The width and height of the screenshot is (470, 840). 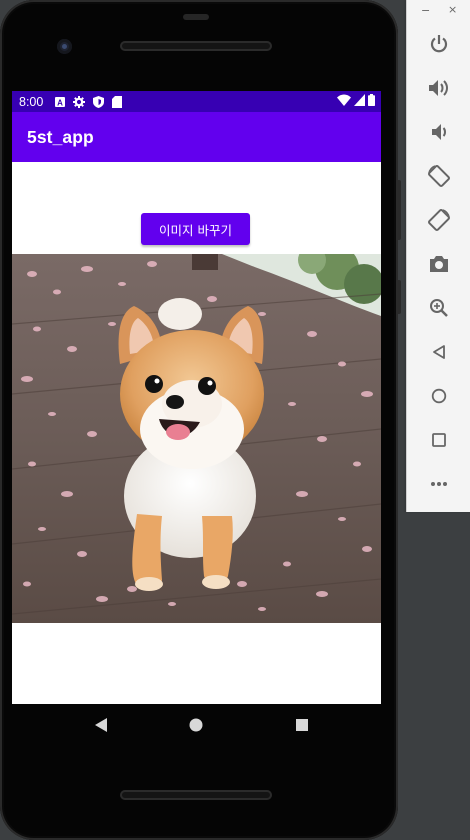 I want to click on zoom-icon, so click(x=439, y=308).